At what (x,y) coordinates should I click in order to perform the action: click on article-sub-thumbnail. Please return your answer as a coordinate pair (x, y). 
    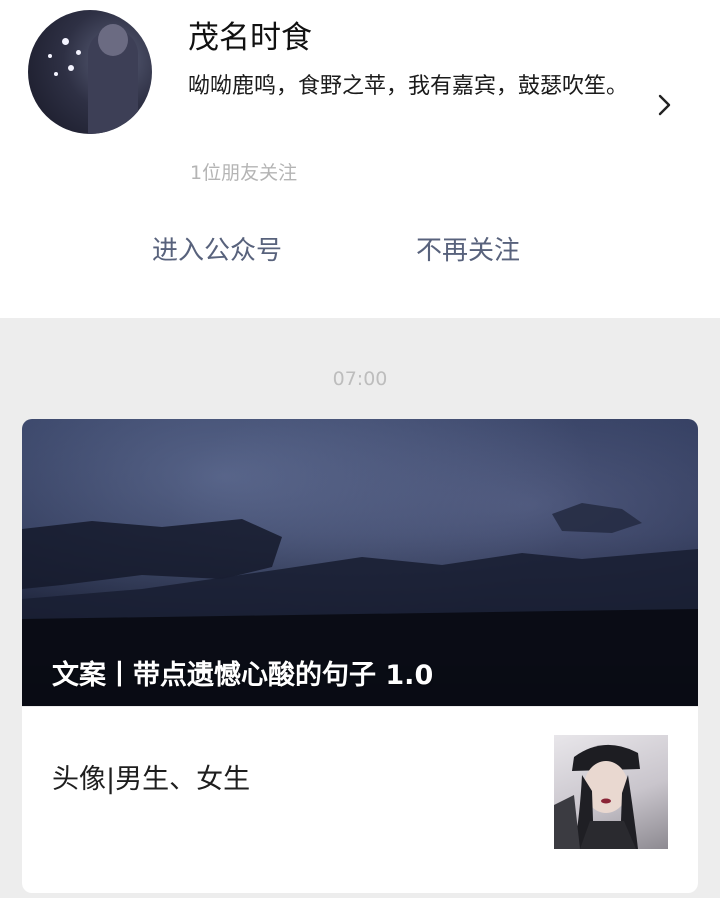
    Looking at the image, I should click on (611, 792).